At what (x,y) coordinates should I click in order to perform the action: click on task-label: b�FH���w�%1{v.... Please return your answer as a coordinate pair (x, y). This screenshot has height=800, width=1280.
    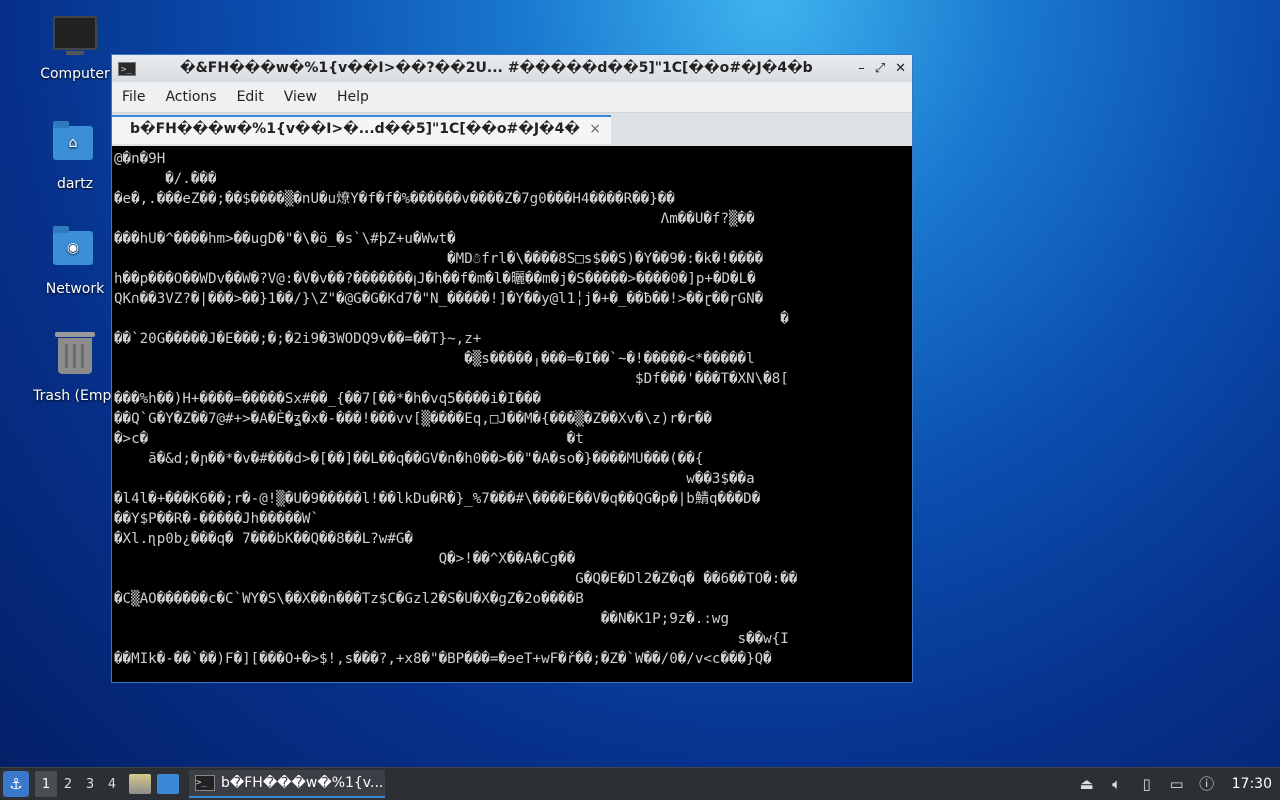
    Looking at the image, I should click on (302, 783).